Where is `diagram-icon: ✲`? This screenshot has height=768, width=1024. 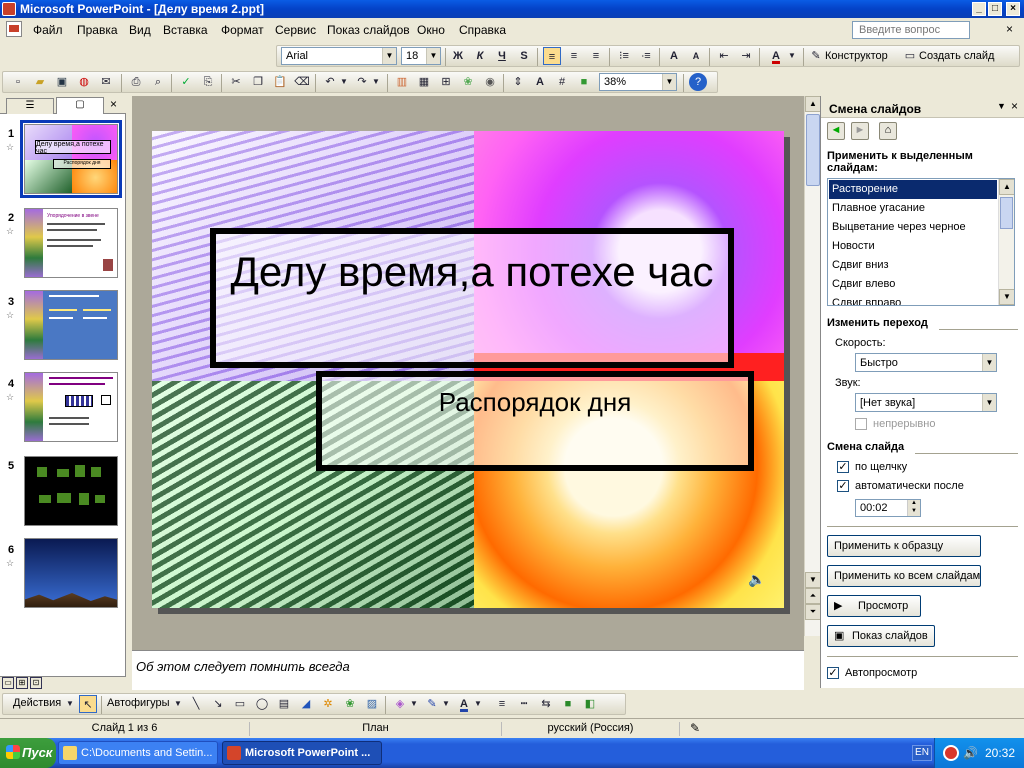
diagram-icon: ✲ is located at coordinates (328, 704).